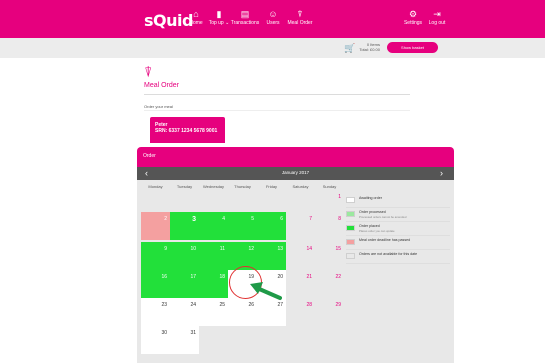 This screenshot has height=363, width=545. I want to click on calendar-day: 1, so click(329, 201).